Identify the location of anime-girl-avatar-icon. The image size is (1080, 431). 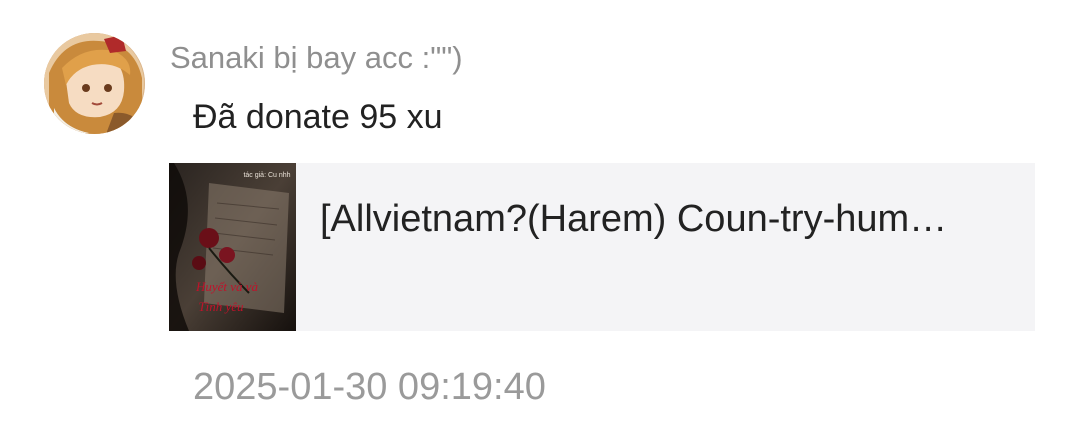
(94, 83).